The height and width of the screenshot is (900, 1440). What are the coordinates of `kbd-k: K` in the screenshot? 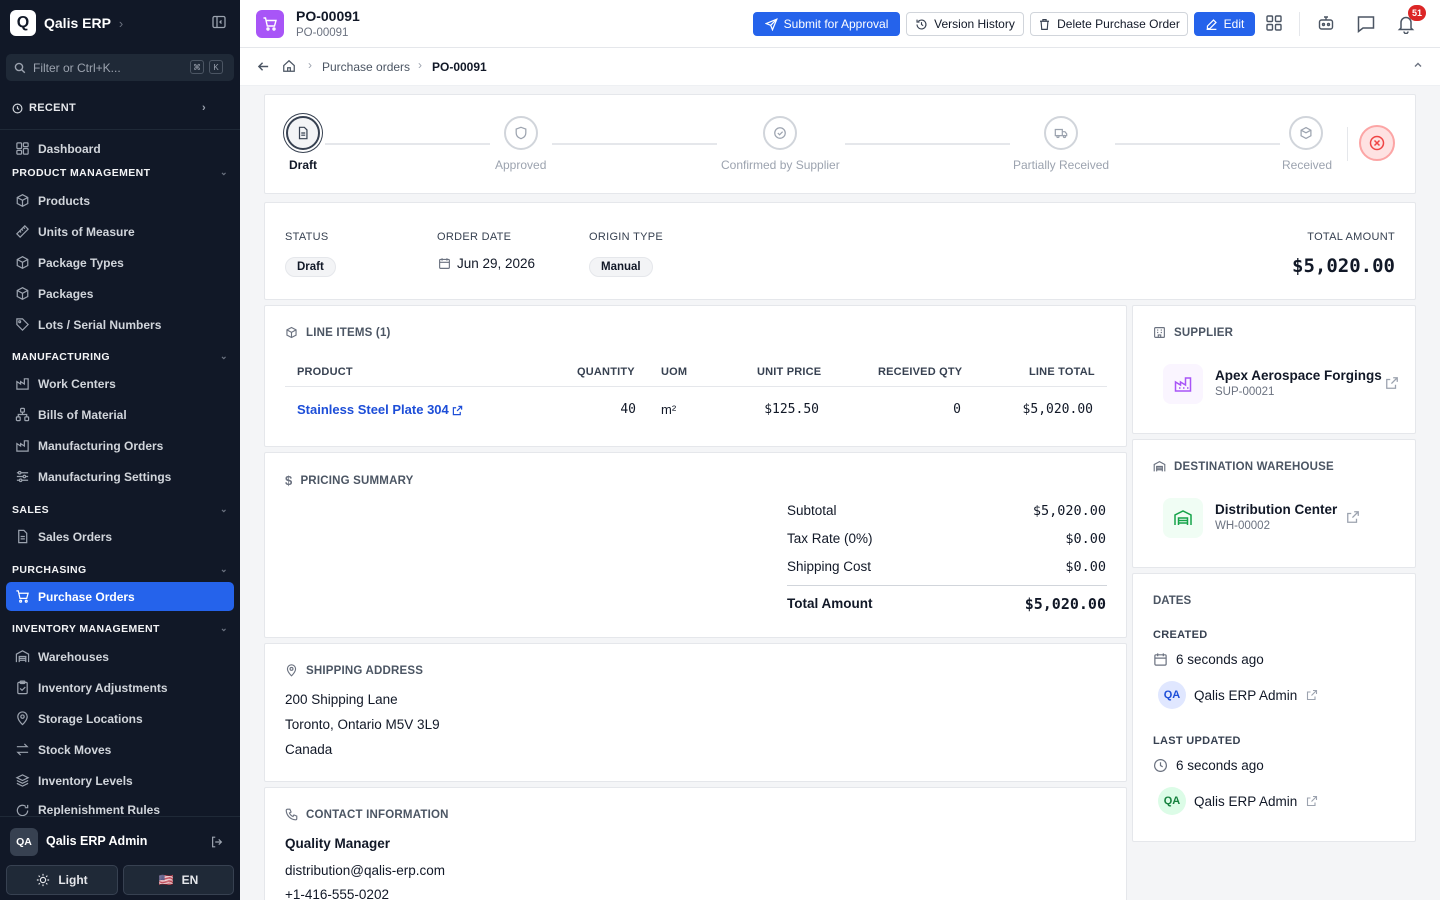 It's located at (216, 67).